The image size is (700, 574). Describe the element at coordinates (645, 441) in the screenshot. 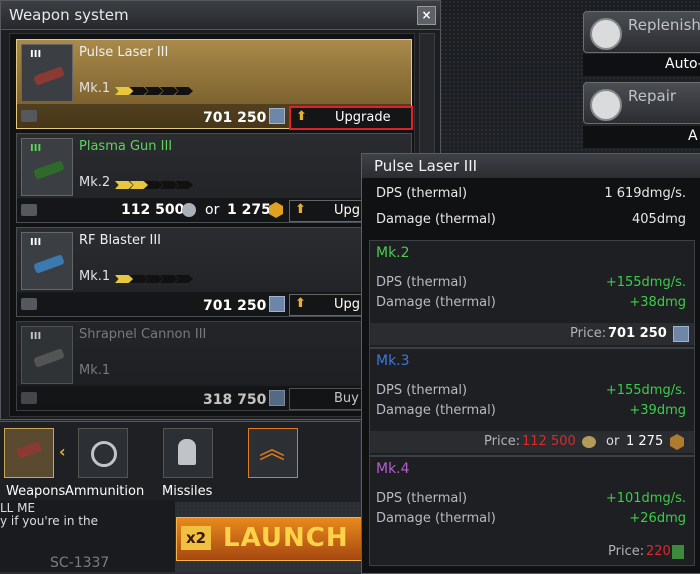

I see `price-alt: 1 275` at that location.